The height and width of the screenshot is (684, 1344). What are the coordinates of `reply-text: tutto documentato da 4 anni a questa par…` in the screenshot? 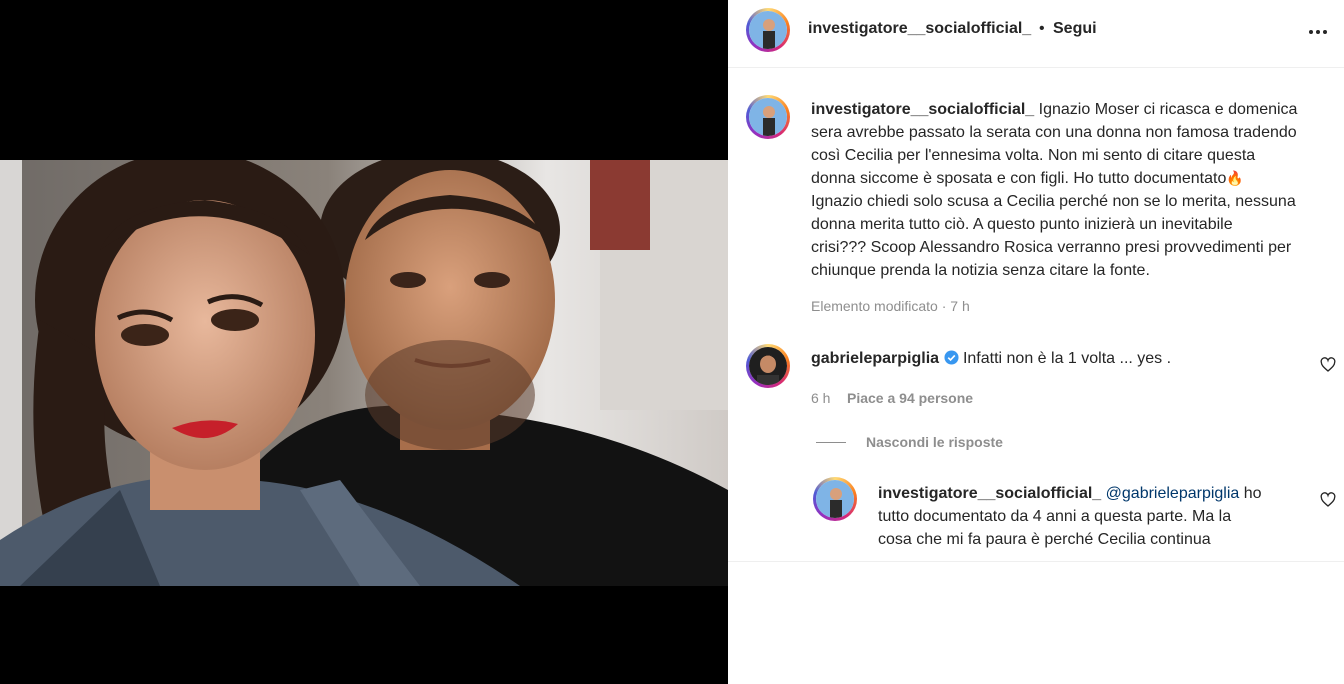 It's located at (1055, 516).